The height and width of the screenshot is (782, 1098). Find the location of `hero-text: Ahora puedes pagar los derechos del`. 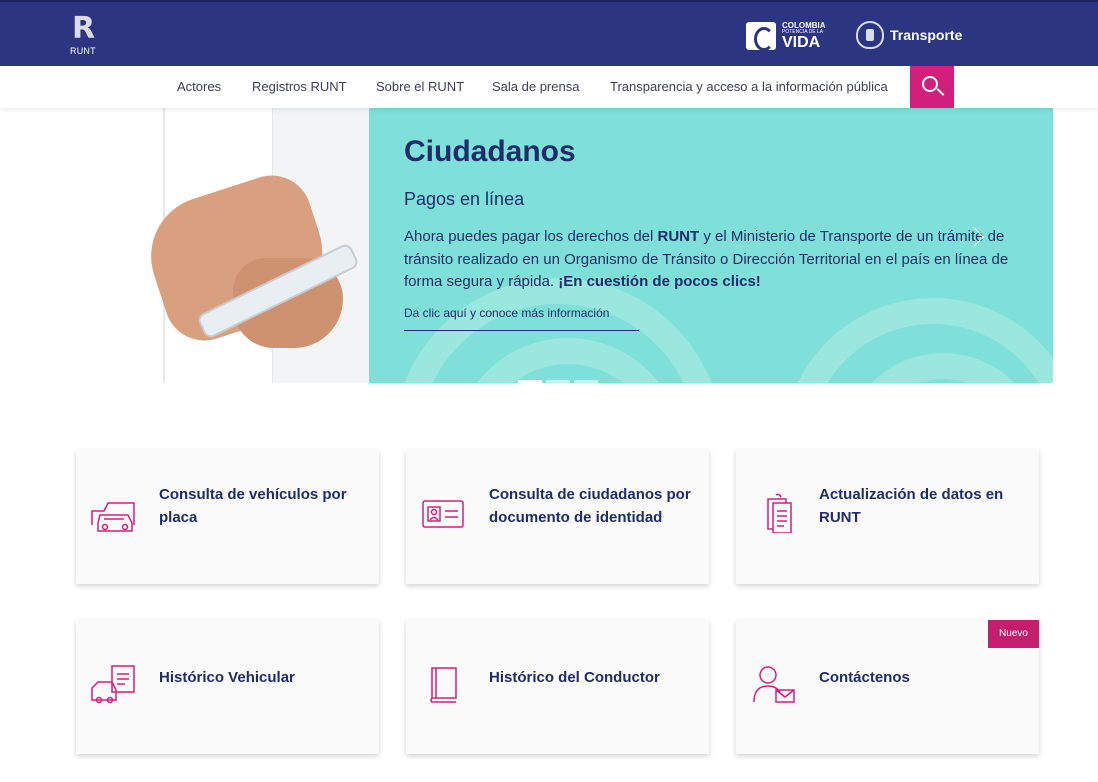

hero-text: Ahora puedes pagar los derechos del is located at coordinates (531, 236).